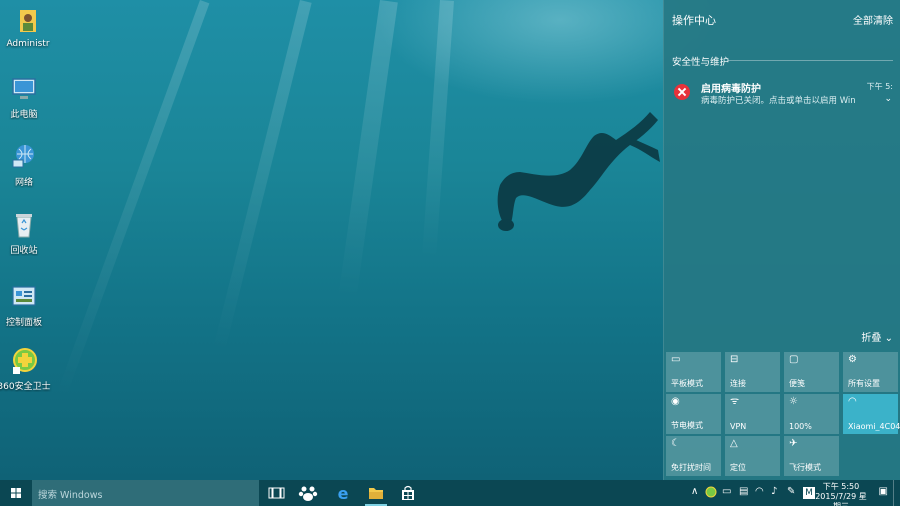 The height and width of the screenshot is (512, 900). I want to click on quick-action-label: Xiaomi_4C04, so click(874, 426).